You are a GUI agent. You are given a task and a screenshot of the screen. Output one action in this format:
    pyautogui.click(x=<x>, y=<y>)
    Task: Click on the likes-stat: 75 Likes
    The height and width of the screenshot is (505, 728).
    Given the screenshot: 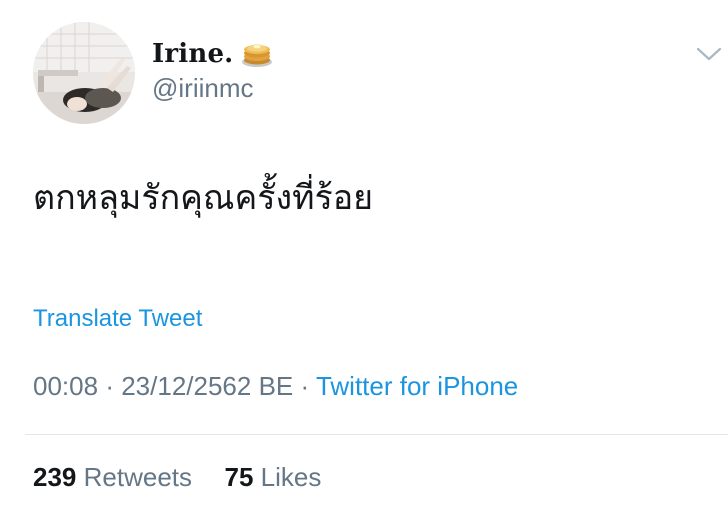 What is the action you would take?
    pyautogui.click(x=269, y=477)
    